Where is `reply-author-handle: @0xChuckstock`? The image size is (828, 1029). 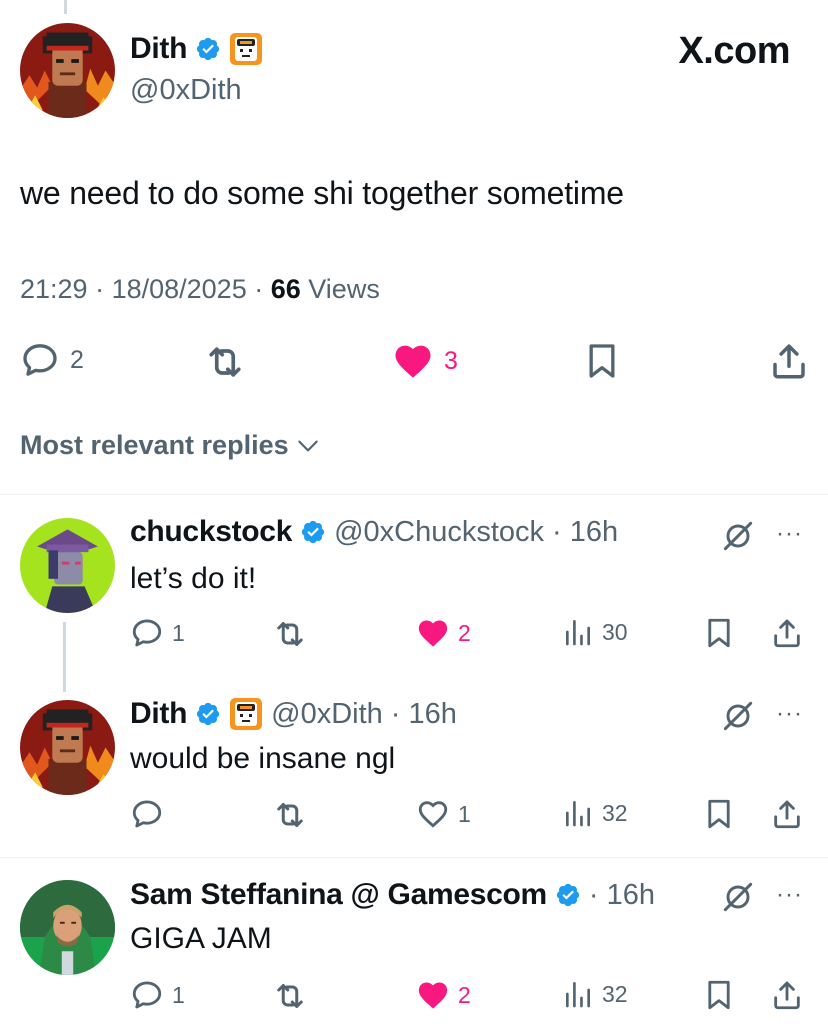 reply-author-handle: @0xChuckstock is located at coordinates (439, 532).